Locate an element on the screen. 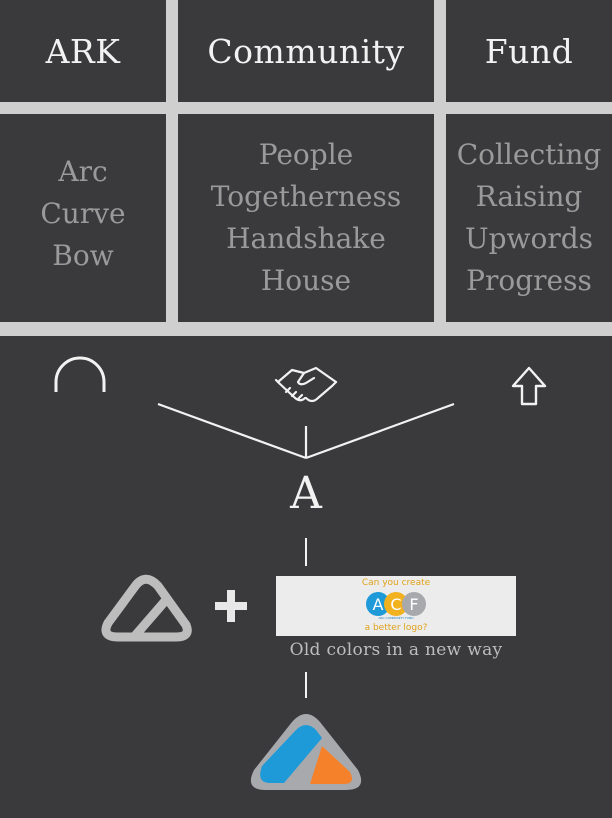 This screenshot has height=818, width=612. heading-fund: Fund is located at coordinates (529, 51).